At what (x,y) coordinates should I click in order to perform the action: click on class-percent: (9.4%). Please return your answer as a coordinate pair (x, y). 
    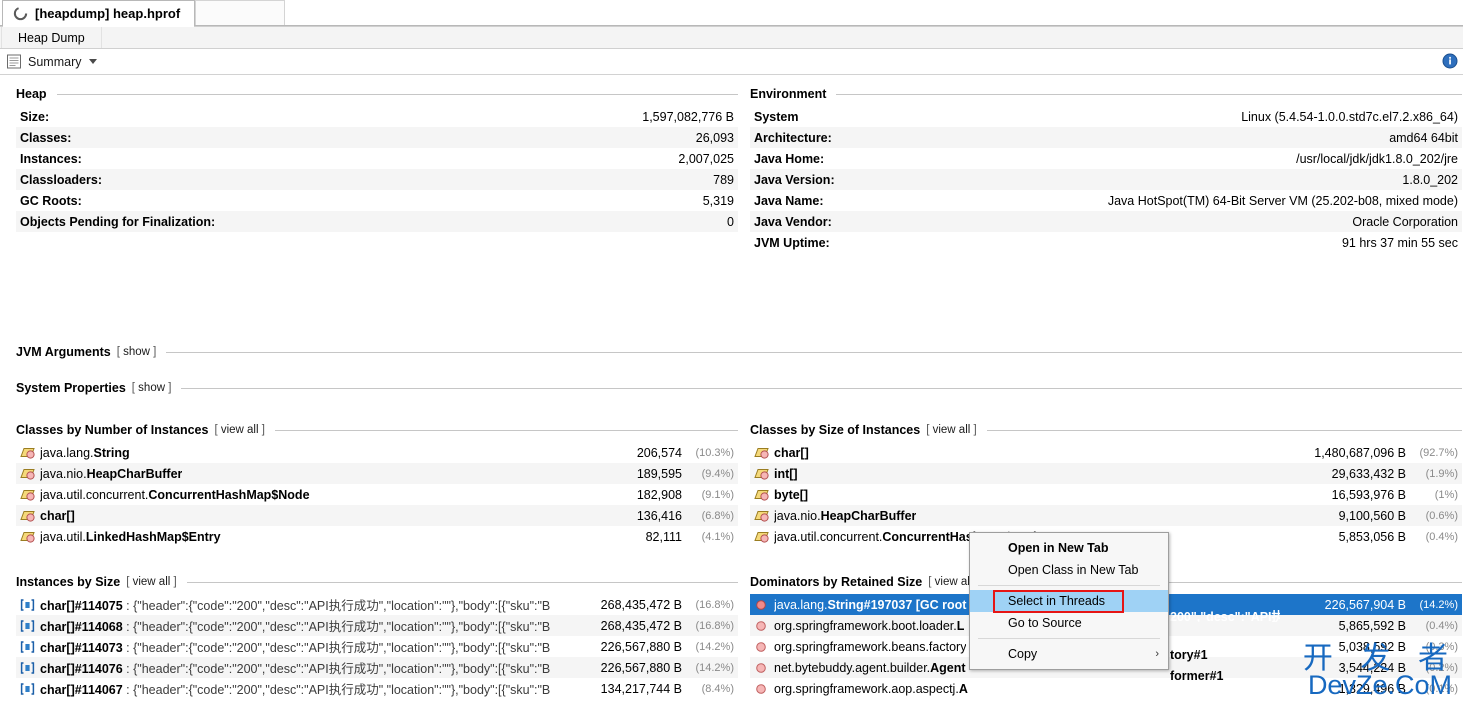
    Looking at the image, I should click on (717, 473).